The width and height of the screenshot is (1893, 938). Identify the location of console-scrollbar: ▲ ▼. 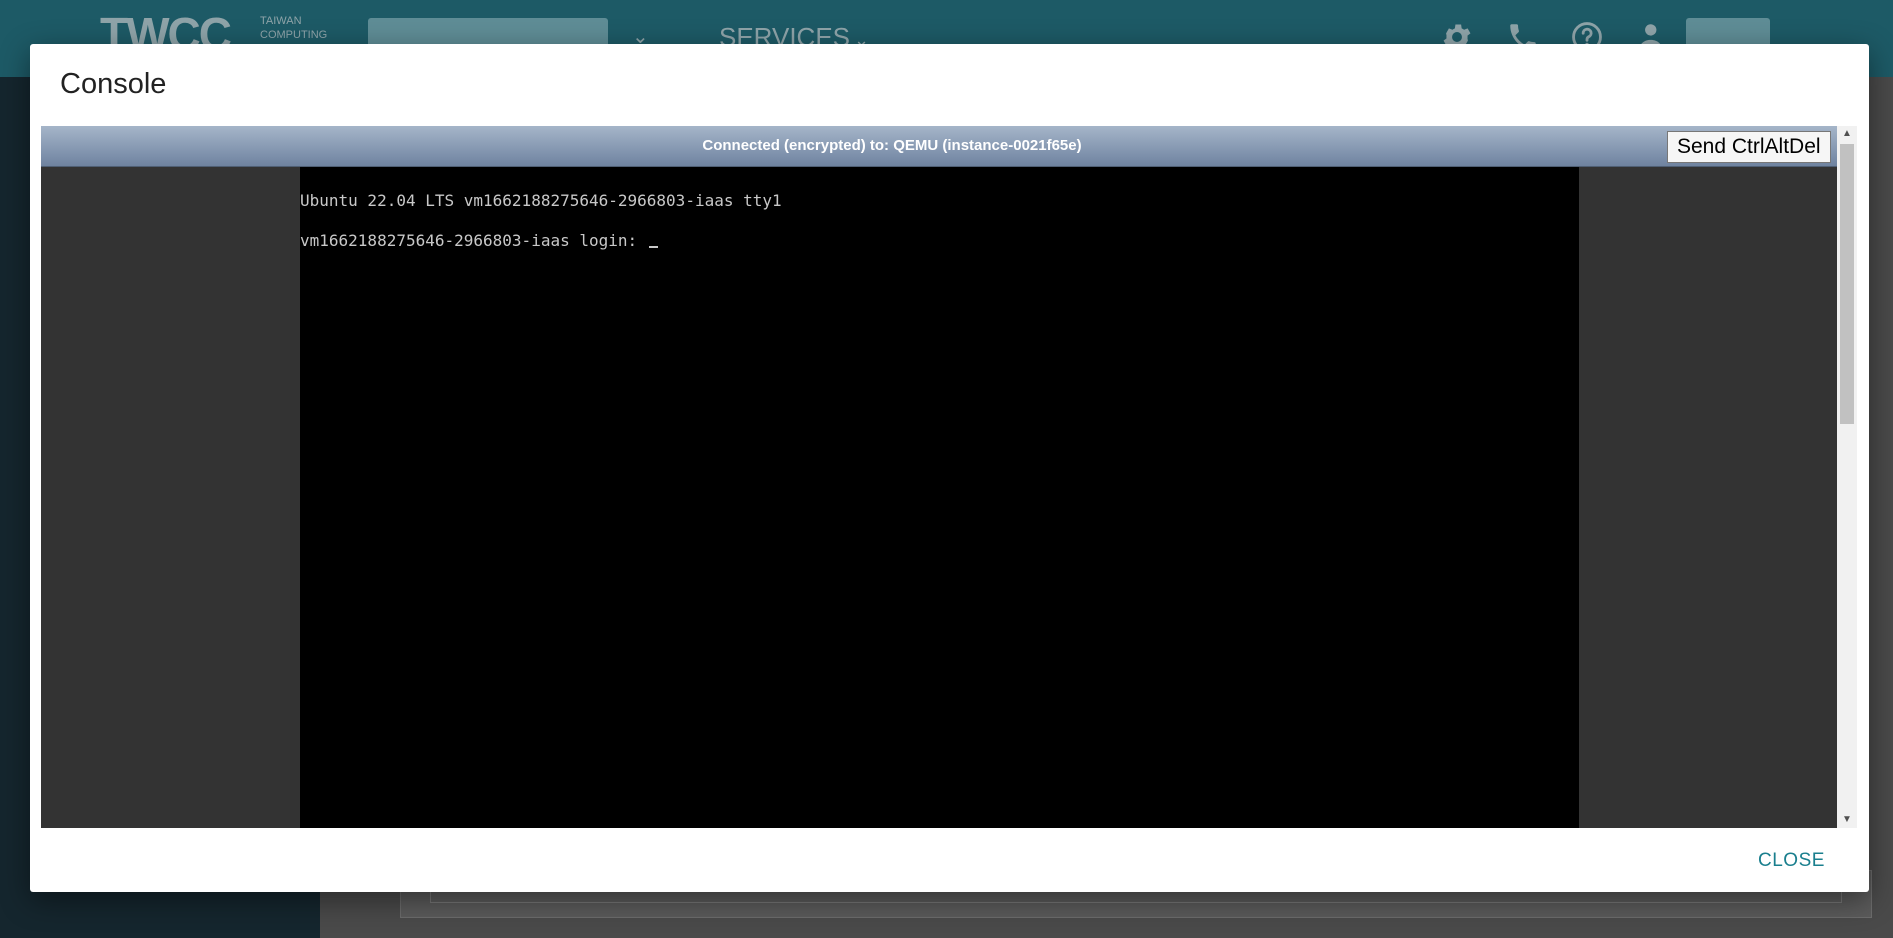
(1847, 477).